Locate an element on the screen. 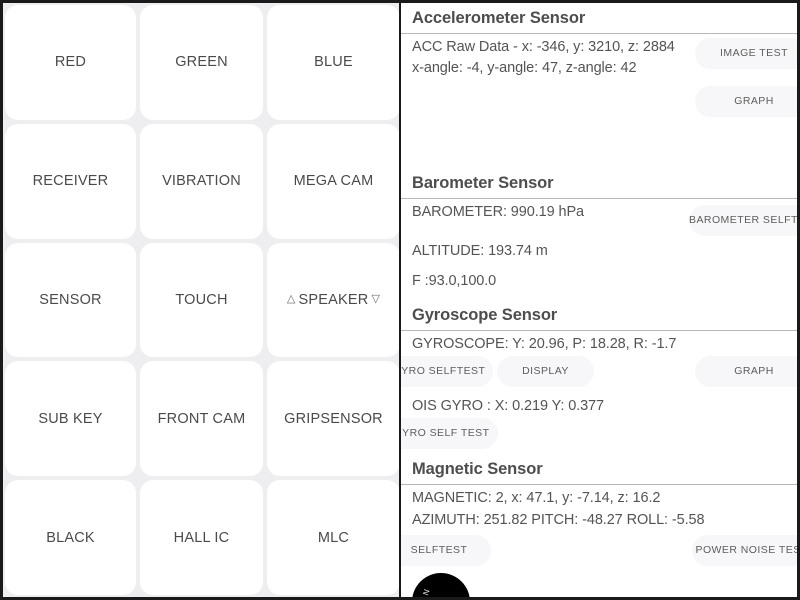 The image size is (800, 600). magnetic-section-title: Magnetic Sensor is located at coordinates (477, 469).